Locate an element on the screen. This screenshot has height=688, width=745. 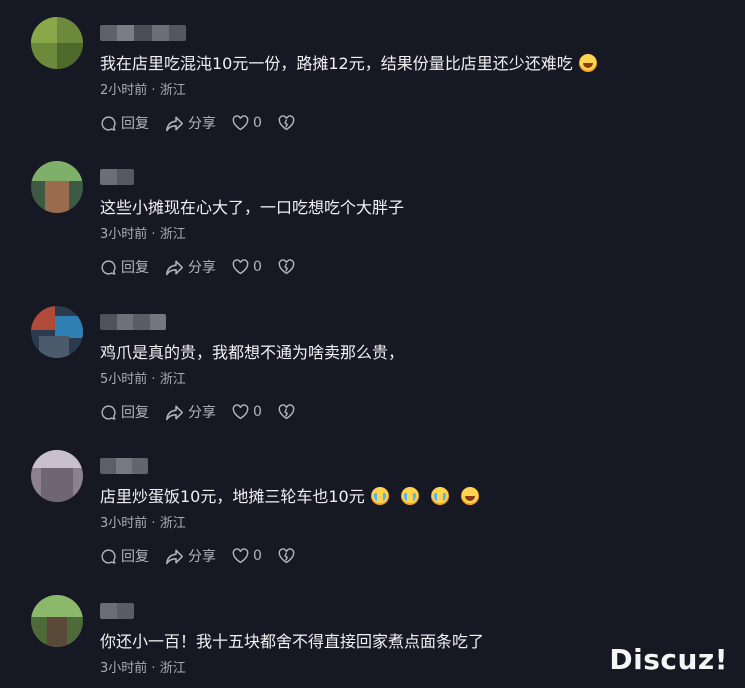
comment-body: 店里炒蛋饭10元，地摊三轮车也10元 is located at coordinates (232, 496).